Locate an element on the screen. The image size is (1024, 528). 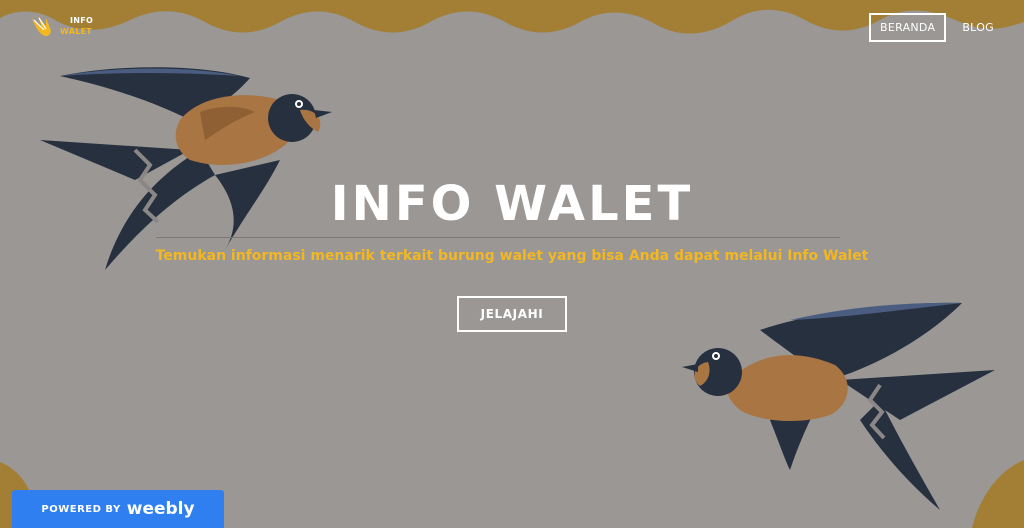
weebly-brand-label: weebly is located at coordinates (160, 509).